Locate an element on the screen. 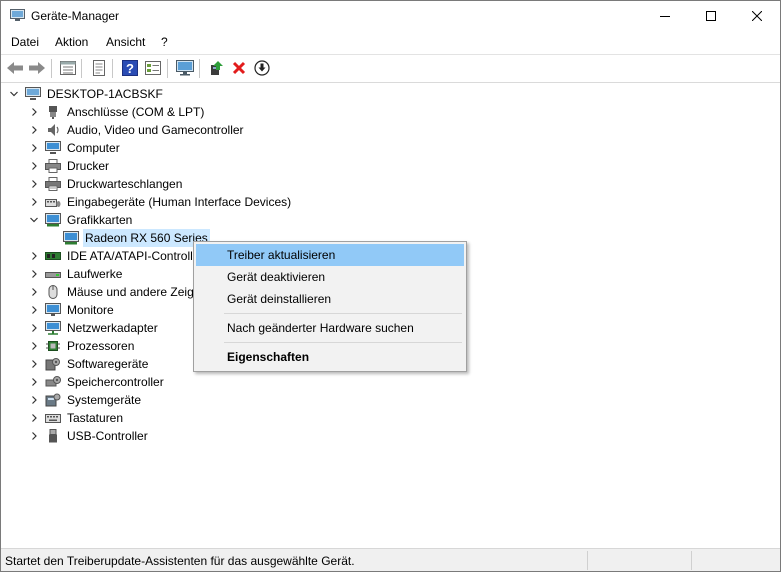 The image size is (781, 572). tree-item-computer: Computer is located at coordinates (75, 148).